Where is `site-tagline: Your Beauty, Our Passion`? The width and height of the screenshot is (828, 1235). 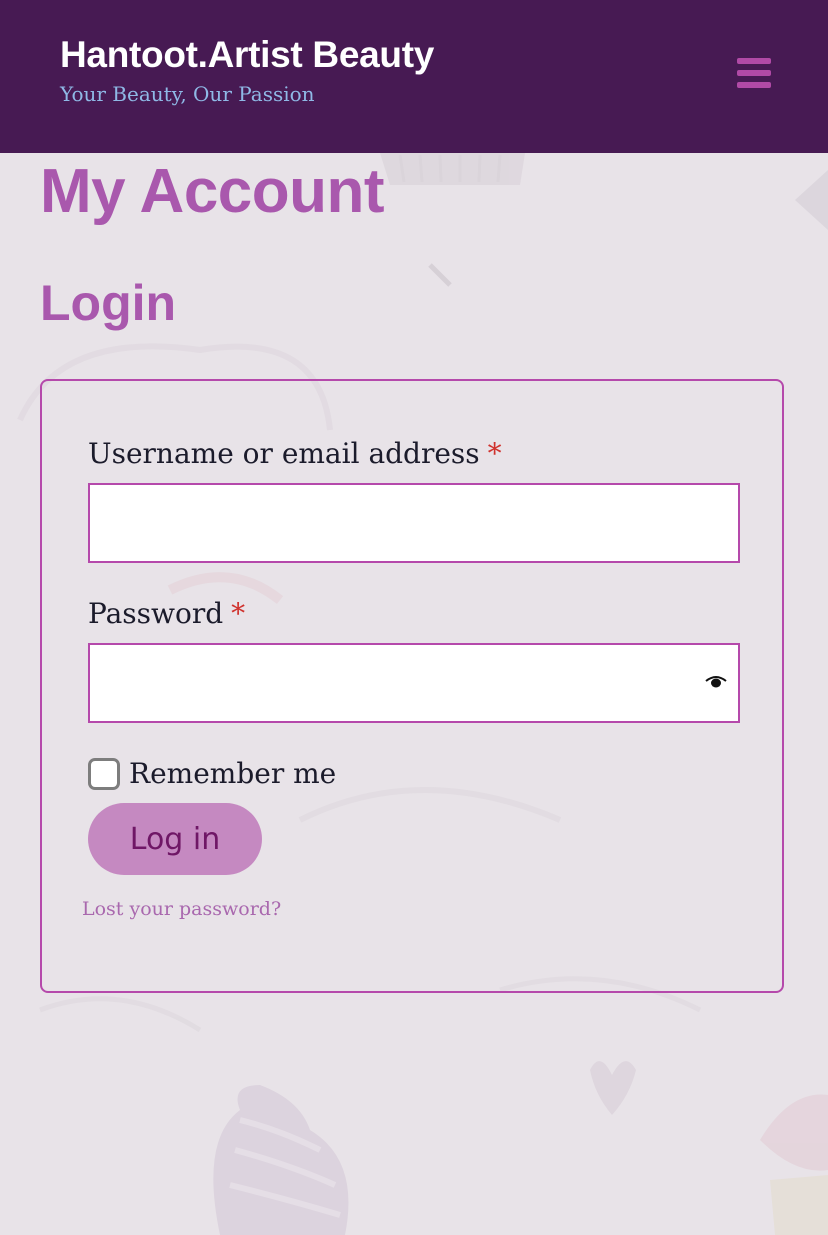
site-tagline: Your Beauty, Our Passion is located at coordinates (187, 94).